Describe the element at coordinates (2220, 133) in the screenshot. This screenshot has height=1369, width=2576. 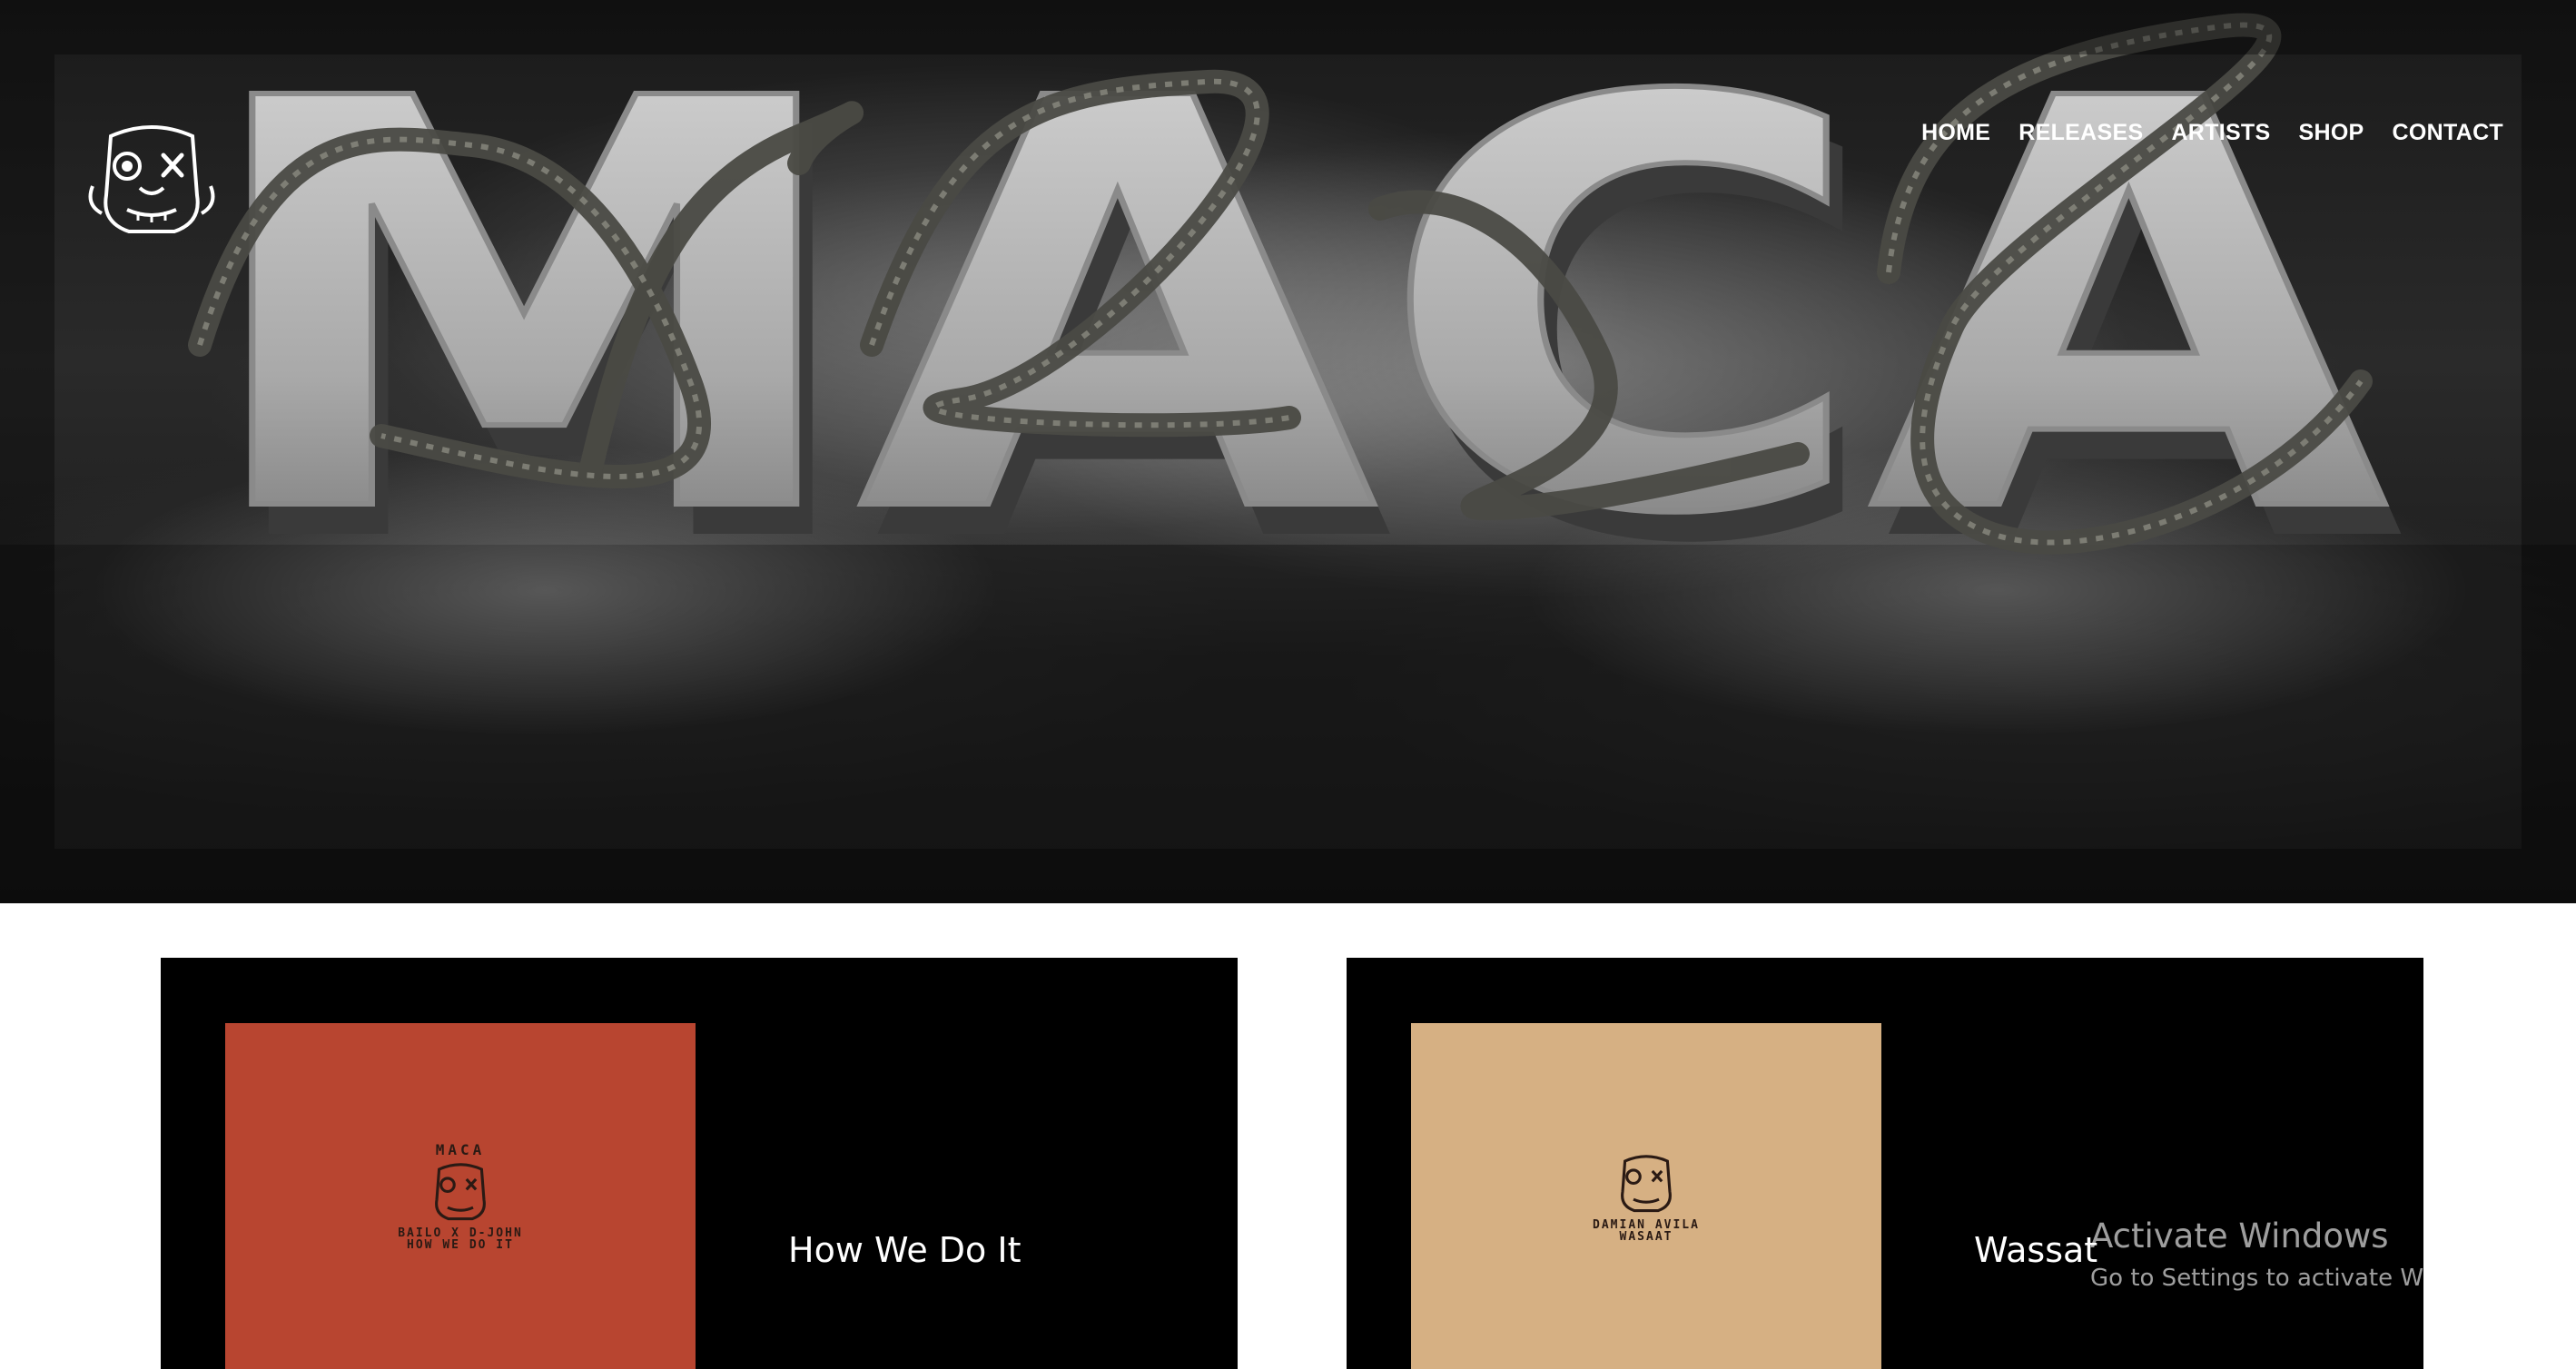
I see `nav-artists: ARTISTS` at that location.